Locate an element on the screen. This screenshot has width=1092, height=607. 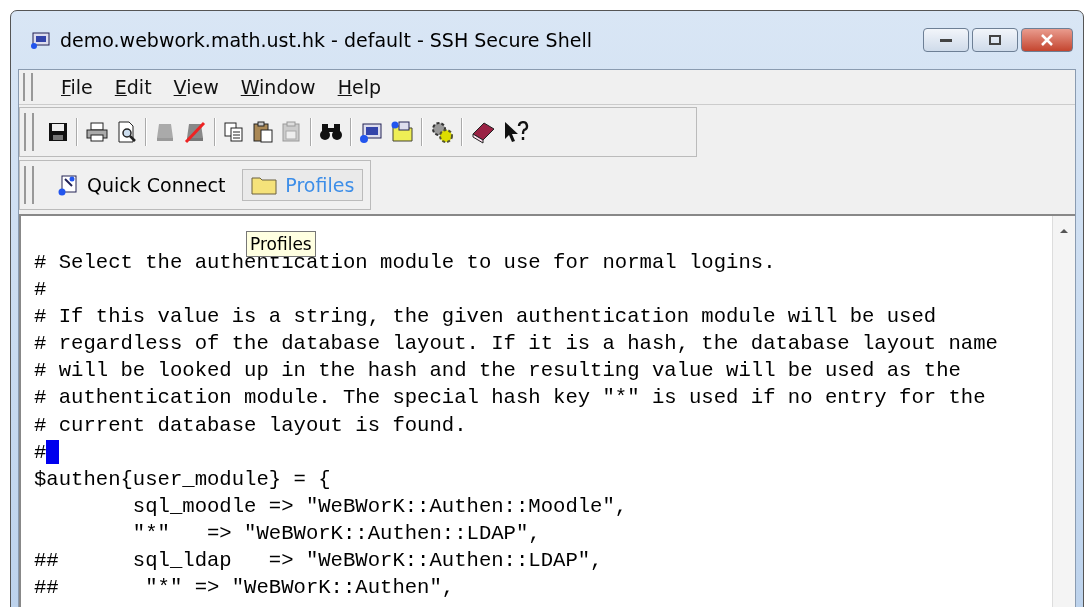
tooltip: Profiles is located at coordinates (281, 244).